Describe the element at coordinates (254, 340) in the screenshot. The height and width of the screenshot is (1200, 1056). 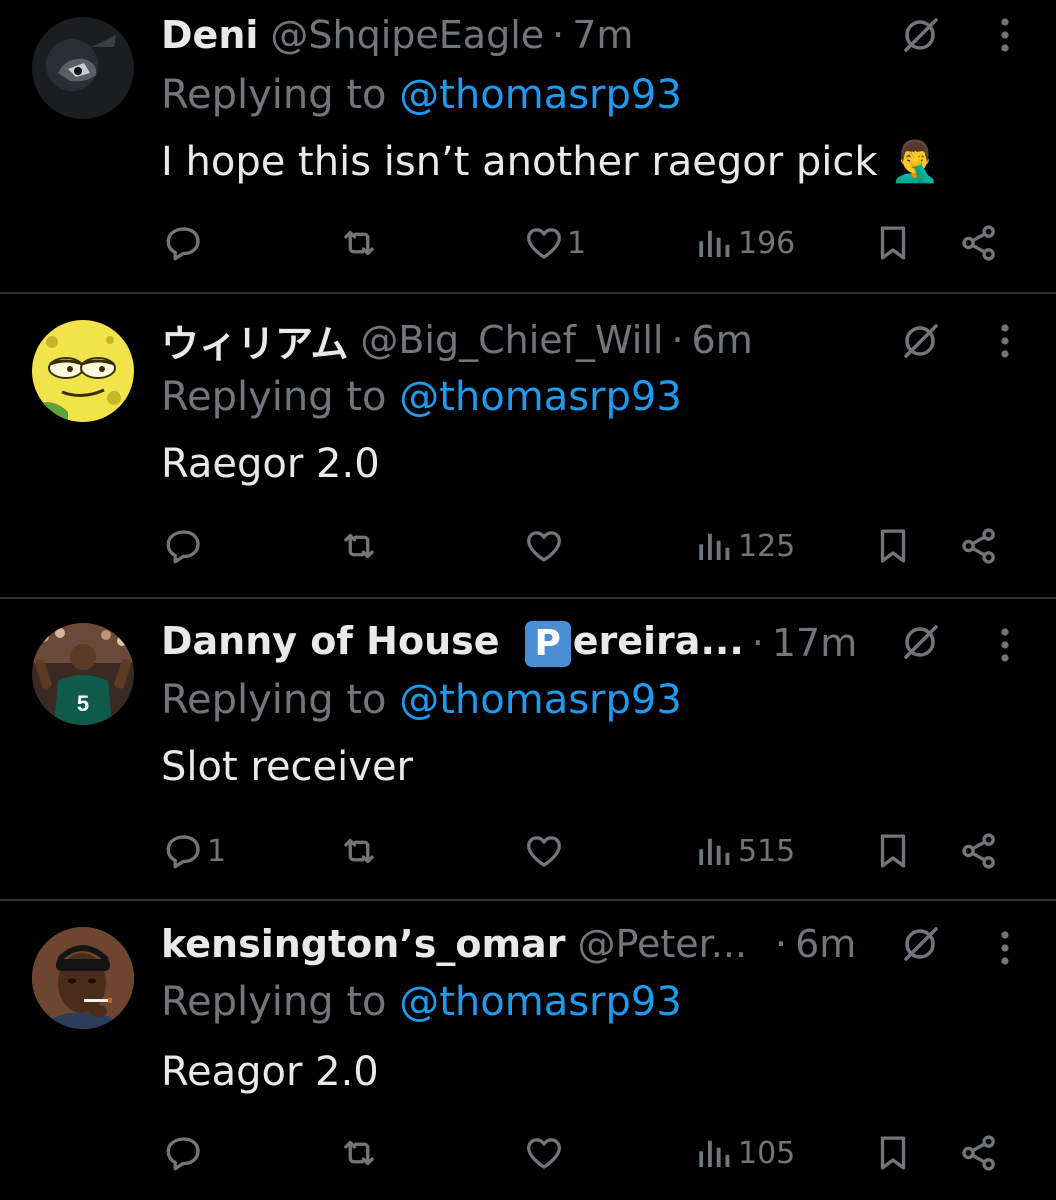
I see `display-name: ウィリアム` at that location.